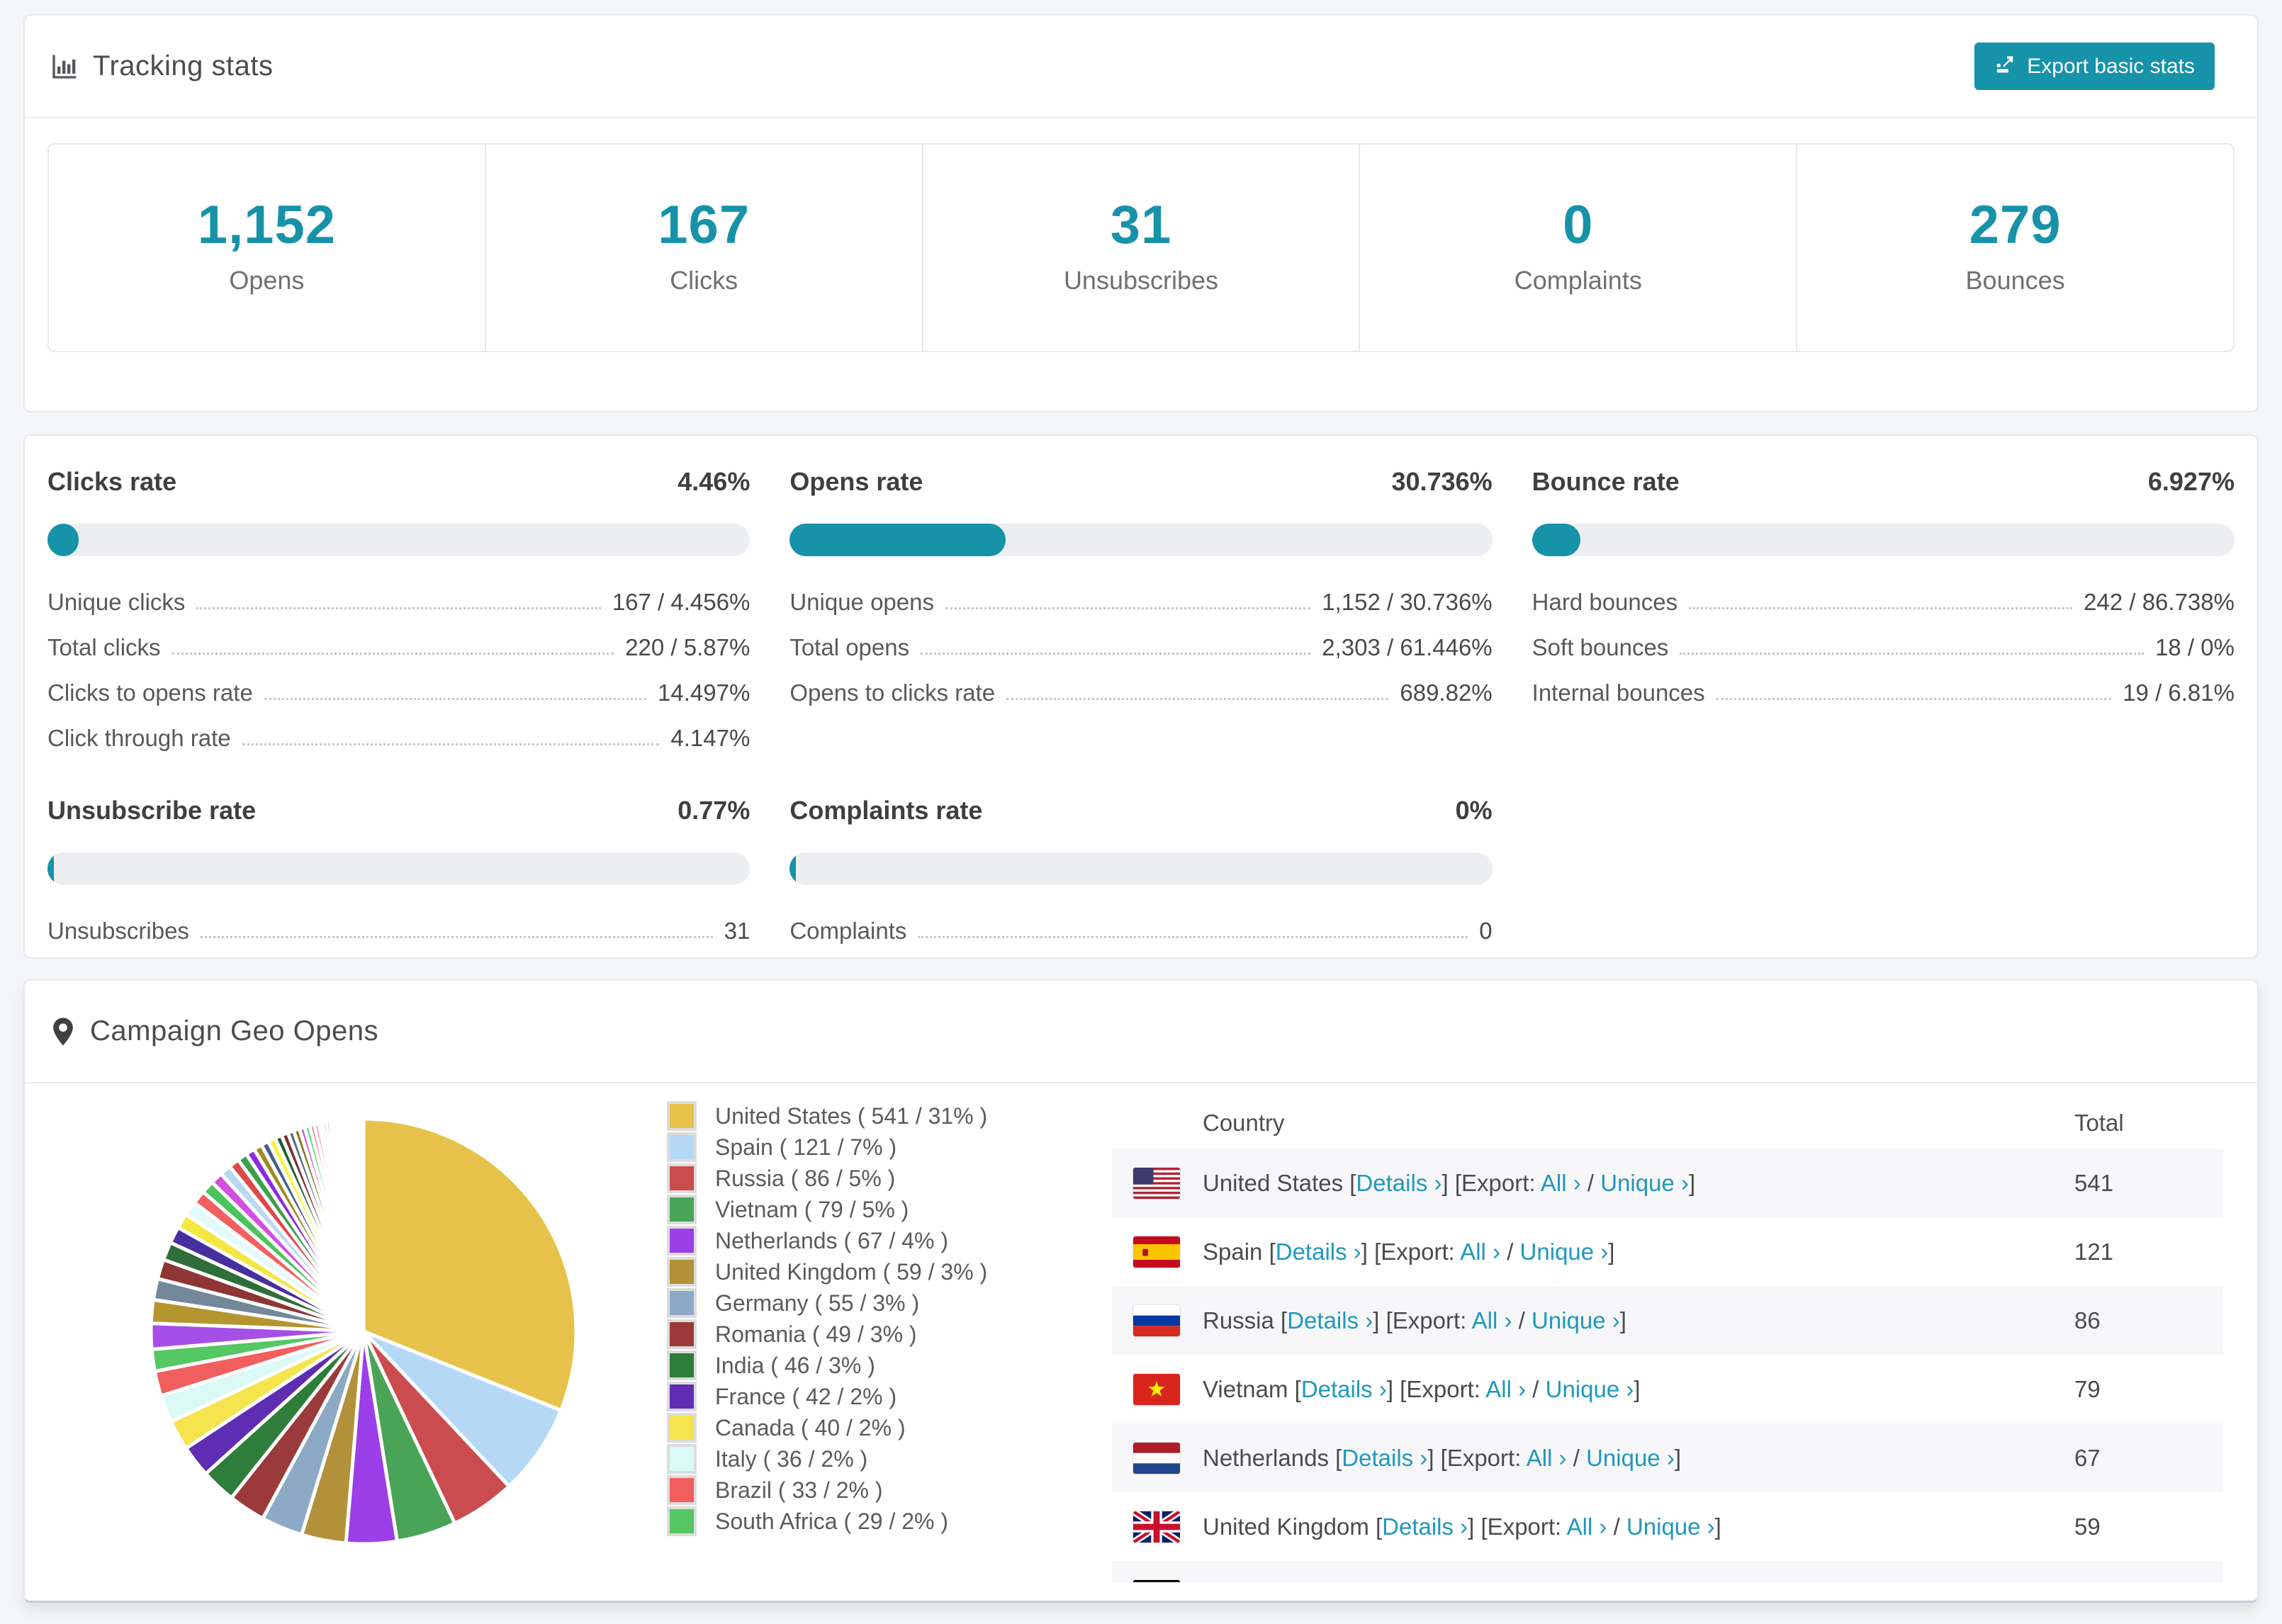 The height and width of the screenshot is (1624, 2282). I want to click on legend-item: United States ( 541 / 31% ), so click(859, 1116).